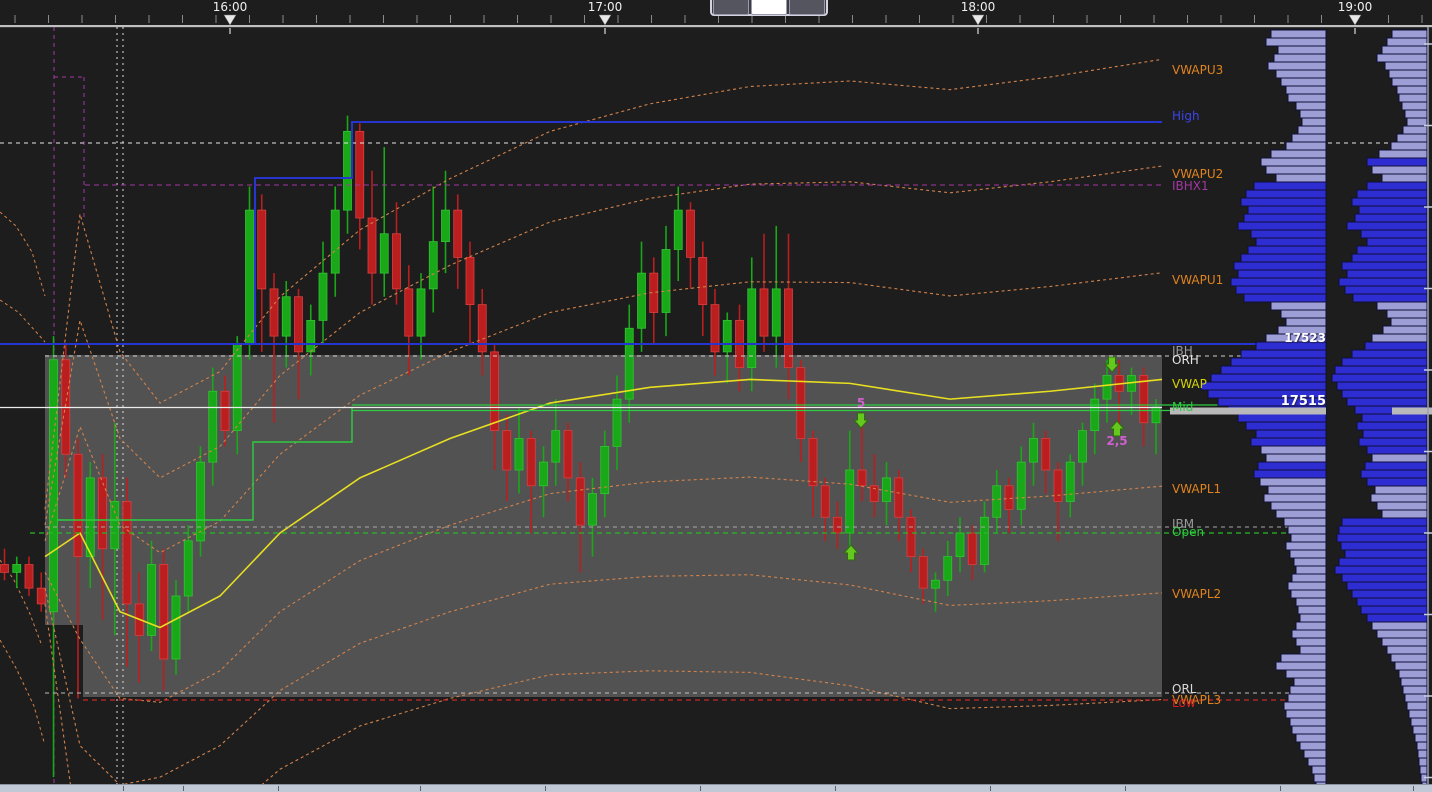  I want to click on label-vwapu3: VWAPU3, so click(1198, 70).